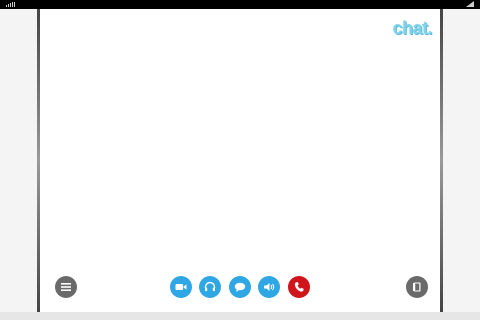 The height and width of the screenshot is (320, 480). I want to click on bottom-strip, so click(240, 316).